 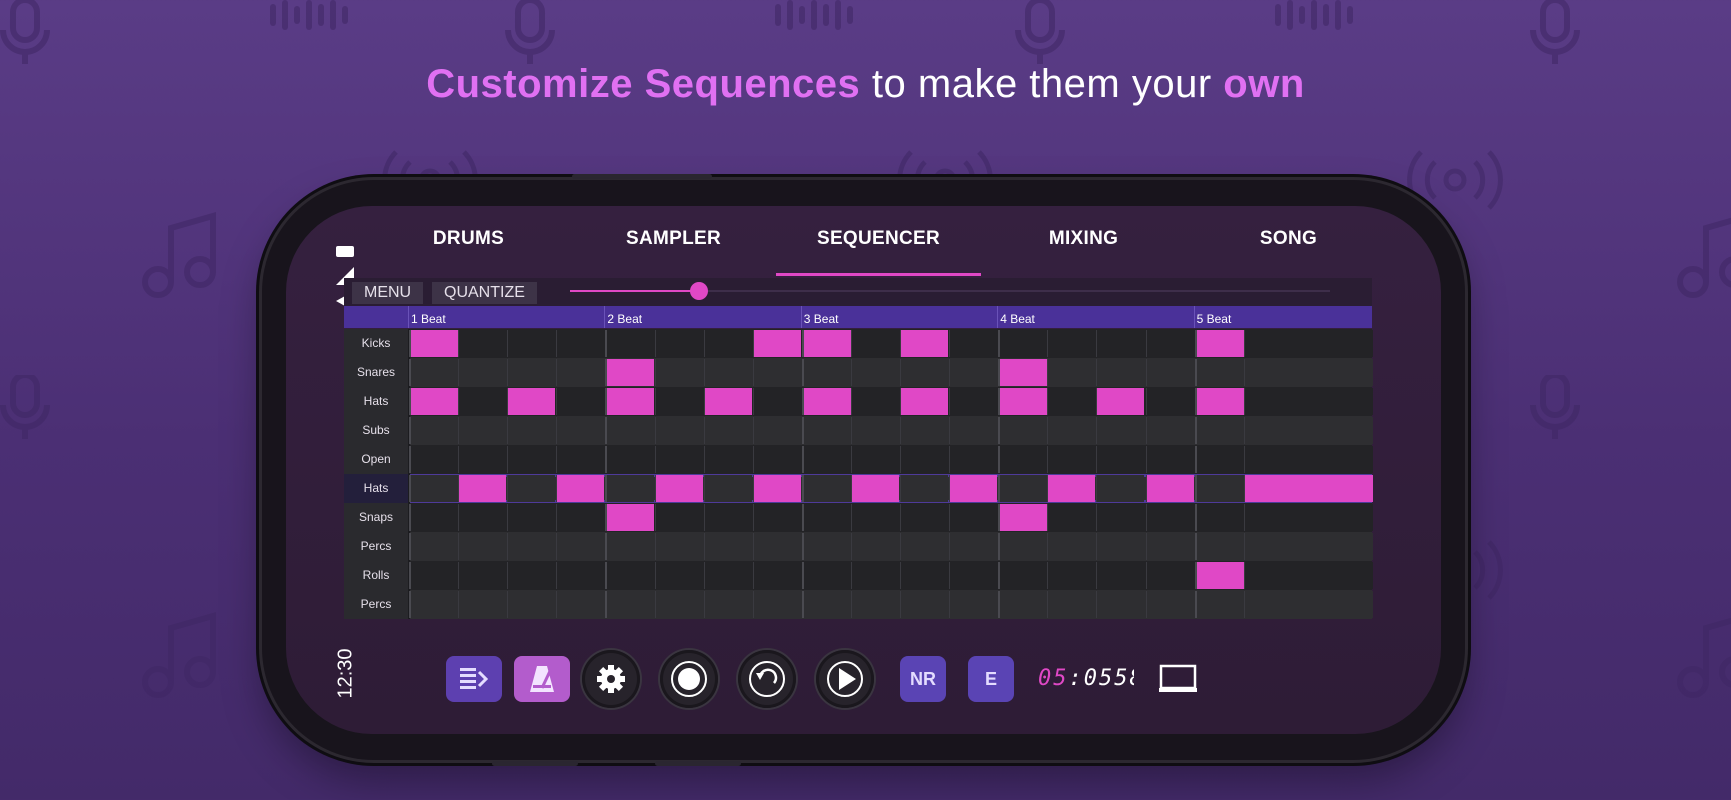 I want to click on track-label: Snaps, so click(x=377, y=517).